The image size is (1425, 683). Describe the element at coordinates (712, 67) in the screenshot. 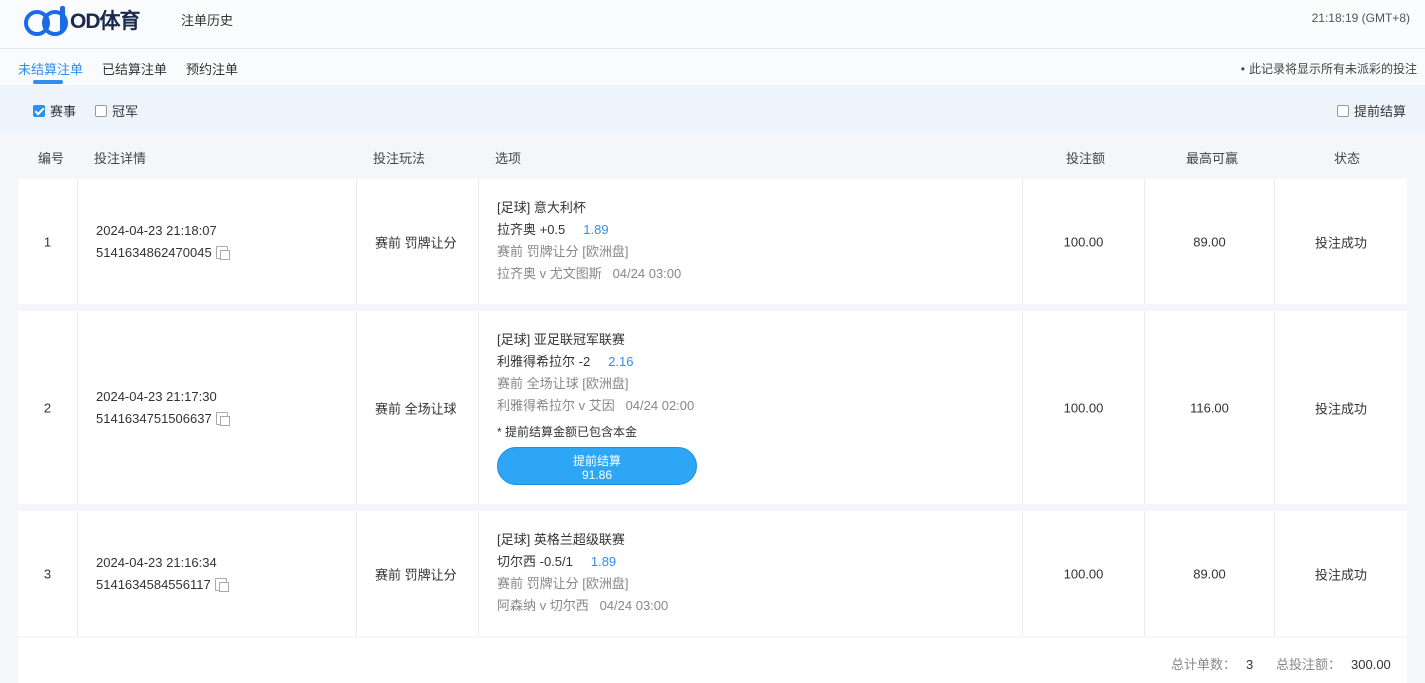

I see `tab-bar: 未结算注单 已结算注单 预约注单 此记录将显示所有未派彩的投注` at that location.